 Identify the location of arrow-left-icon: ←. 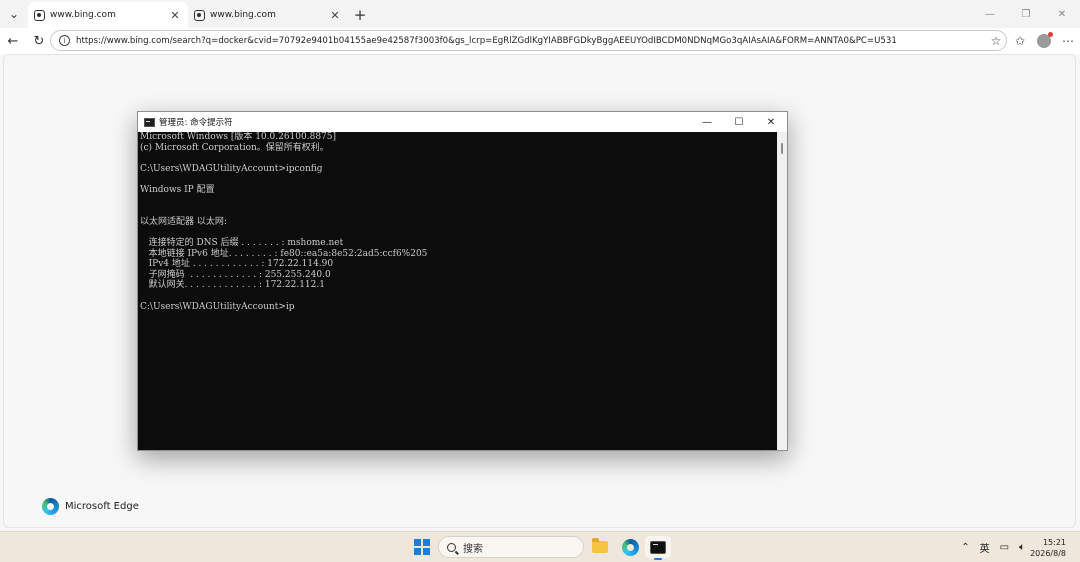
(13, 41).